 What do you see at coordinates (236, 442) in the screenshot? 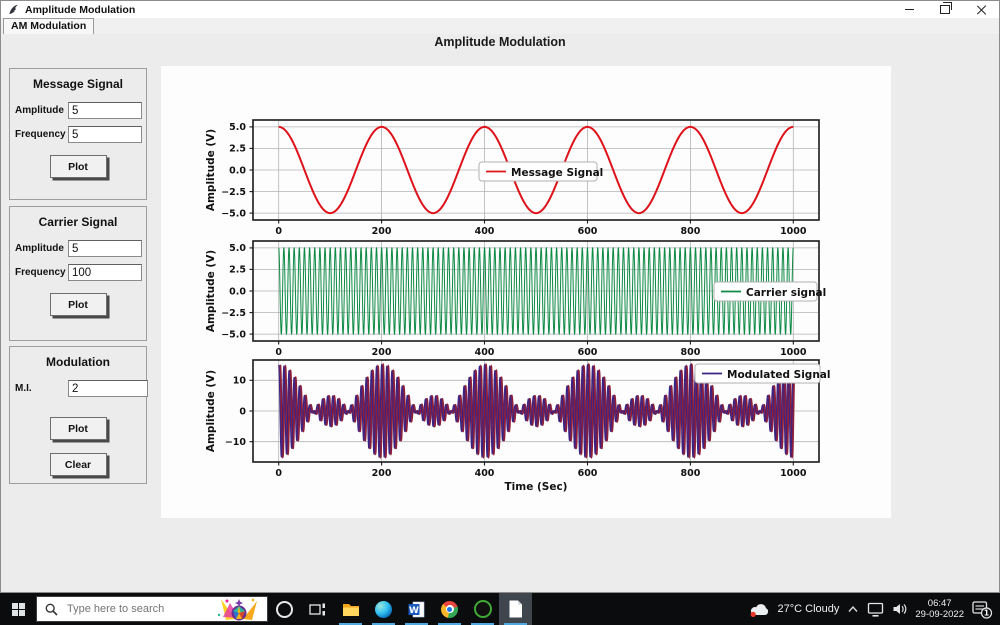
I see `svg-text: −10` at bounding box center [236, 442].